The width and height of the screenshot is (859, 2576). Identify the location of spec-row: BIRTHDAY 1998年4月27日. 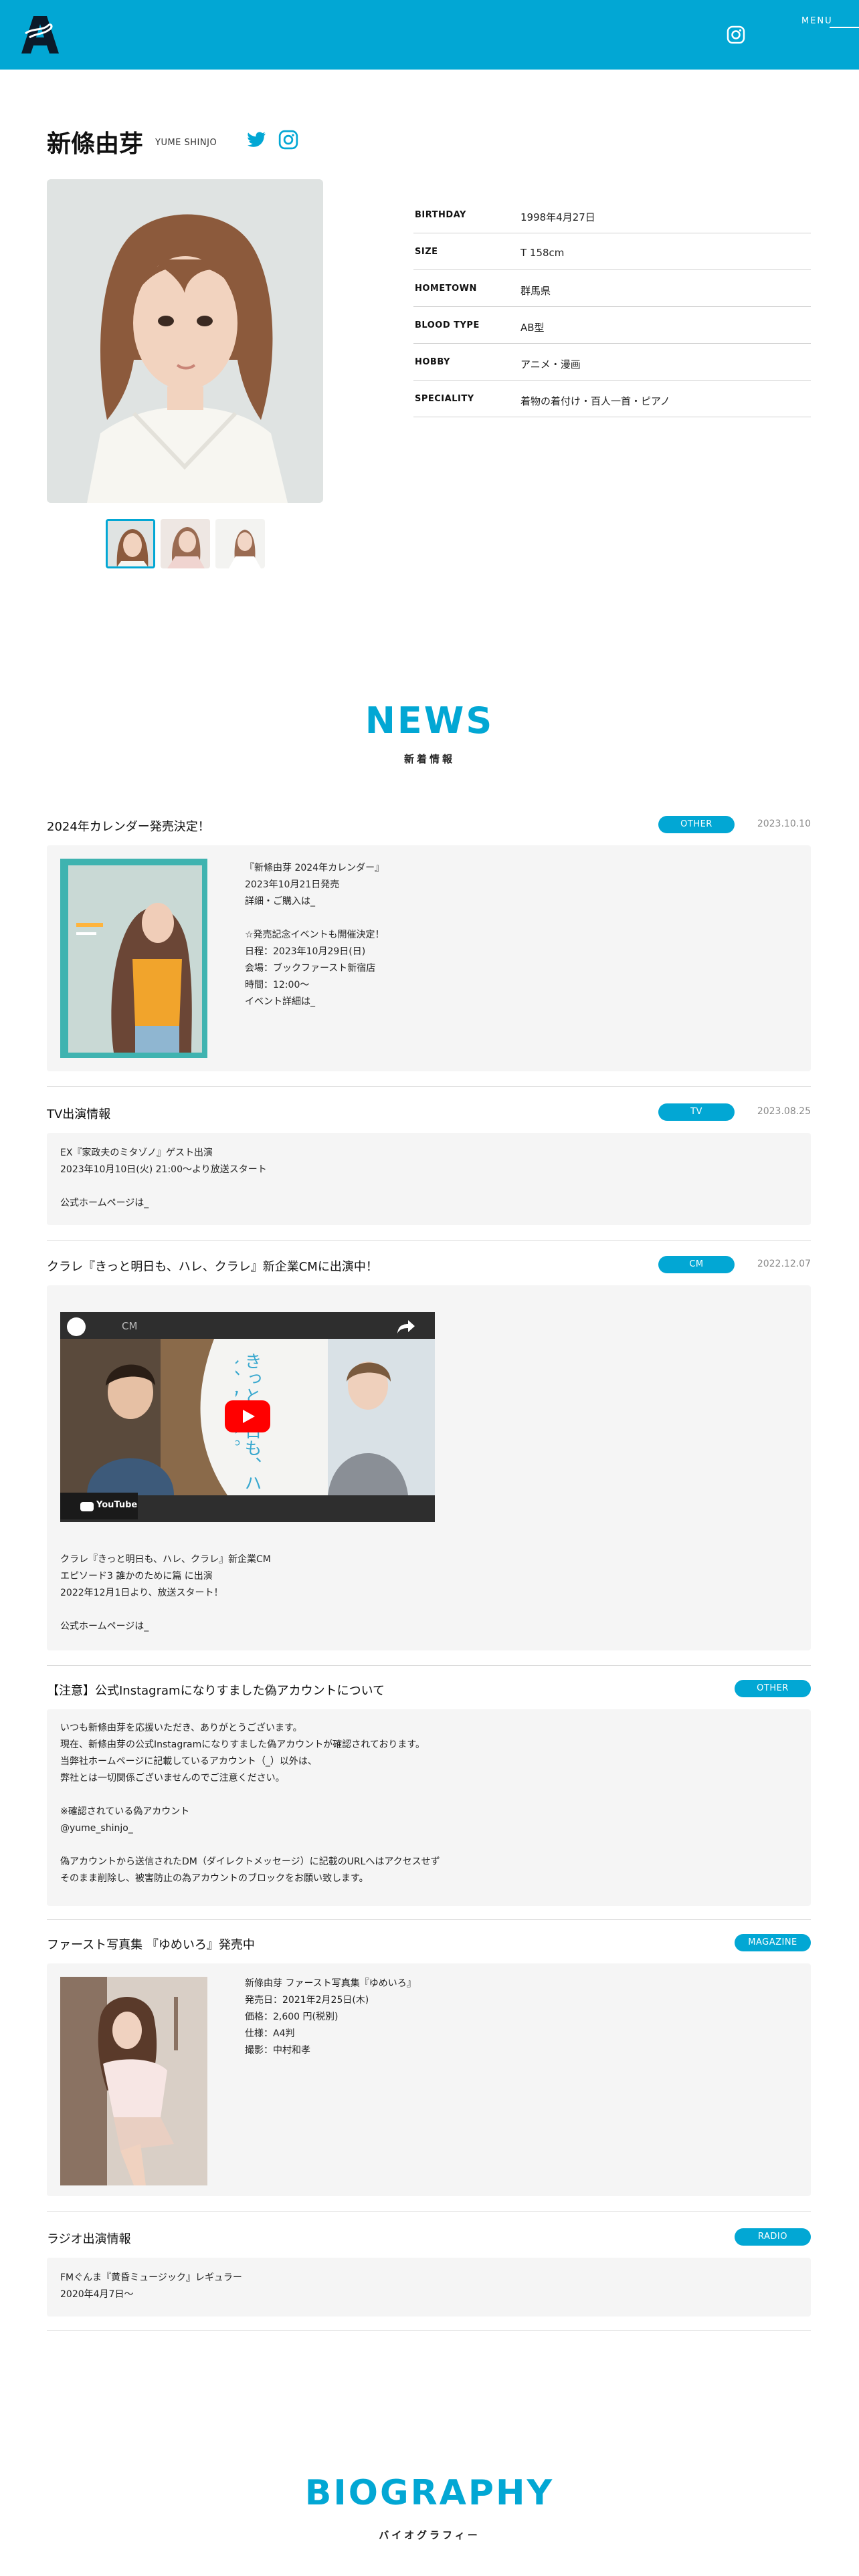
(612, 215).